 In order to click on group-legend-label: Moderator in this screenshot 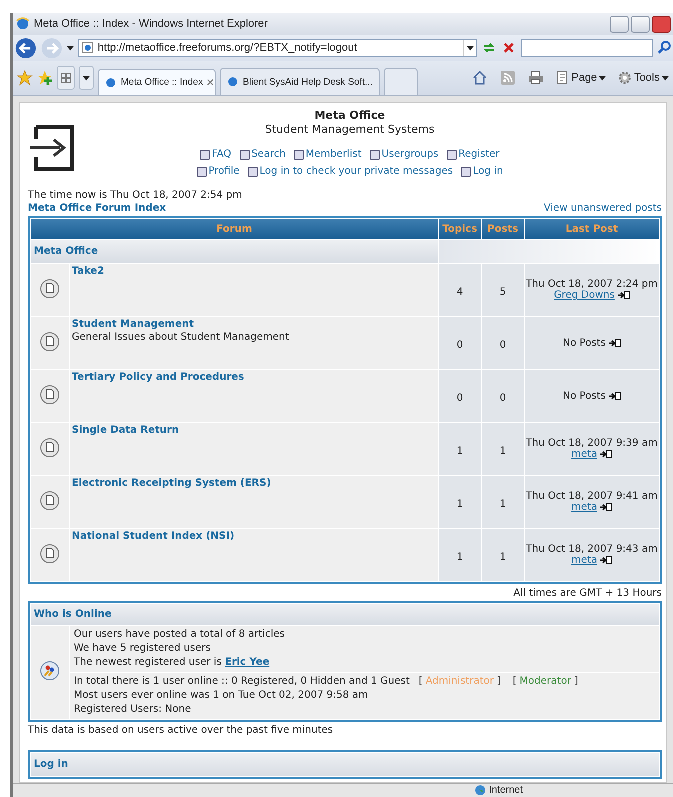, I will do `click(546, 681)`.